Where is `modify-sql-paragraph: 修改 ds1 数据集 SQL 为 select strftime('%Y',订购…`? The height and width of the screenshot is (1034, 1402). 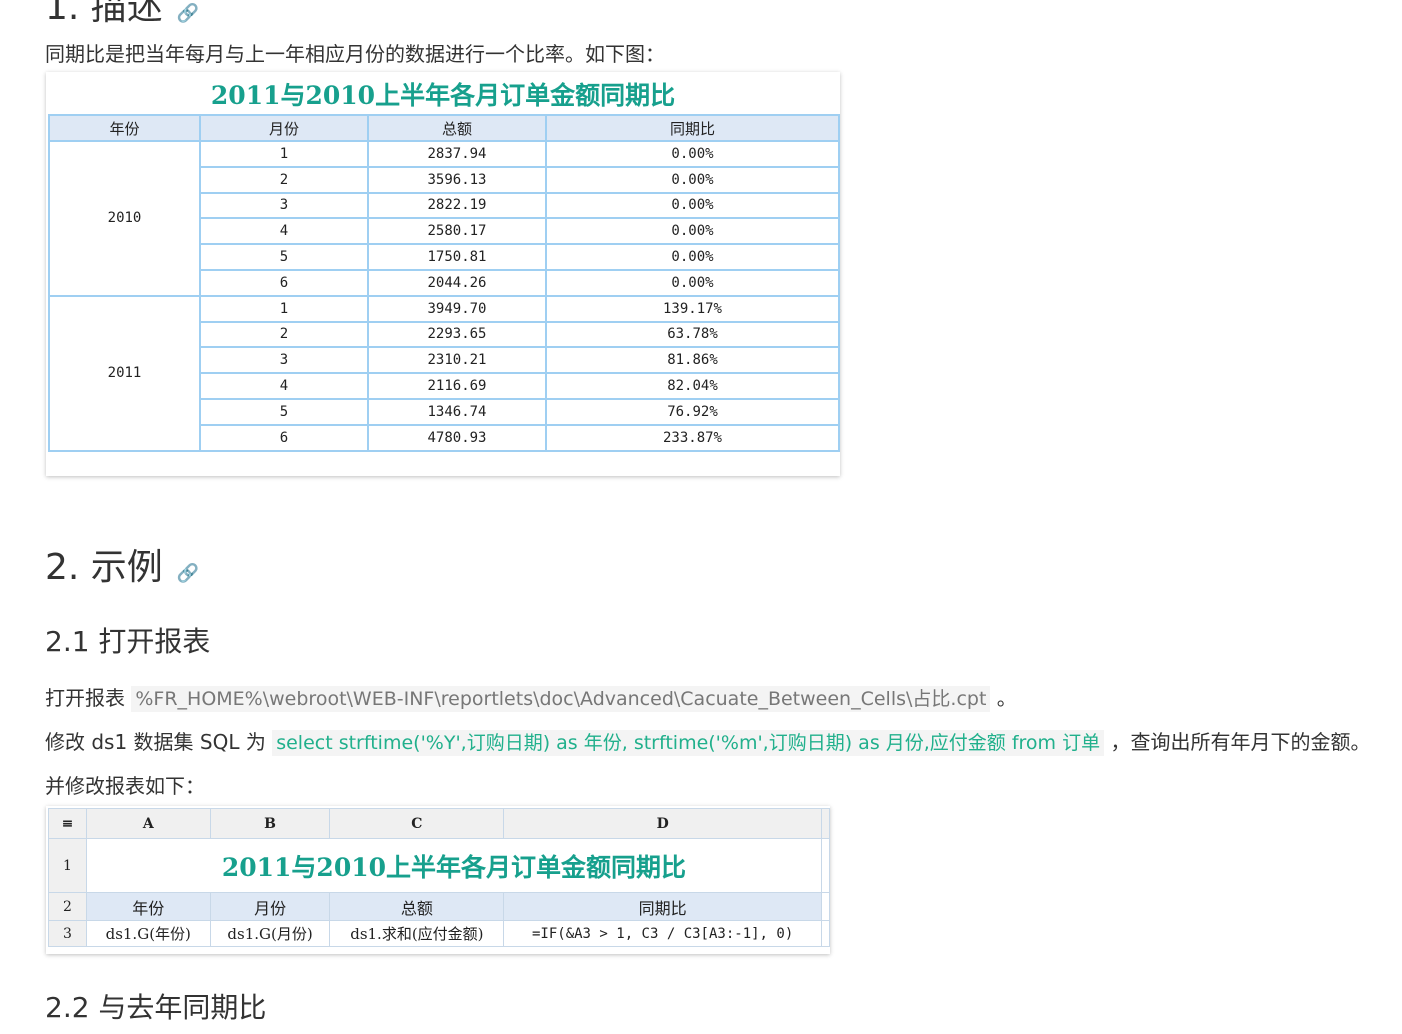 modify-sql-paragraph: 修改 ds1 数据集 SQL 为 select strftime('%Y',订购… is located at coordinates (708, 743).